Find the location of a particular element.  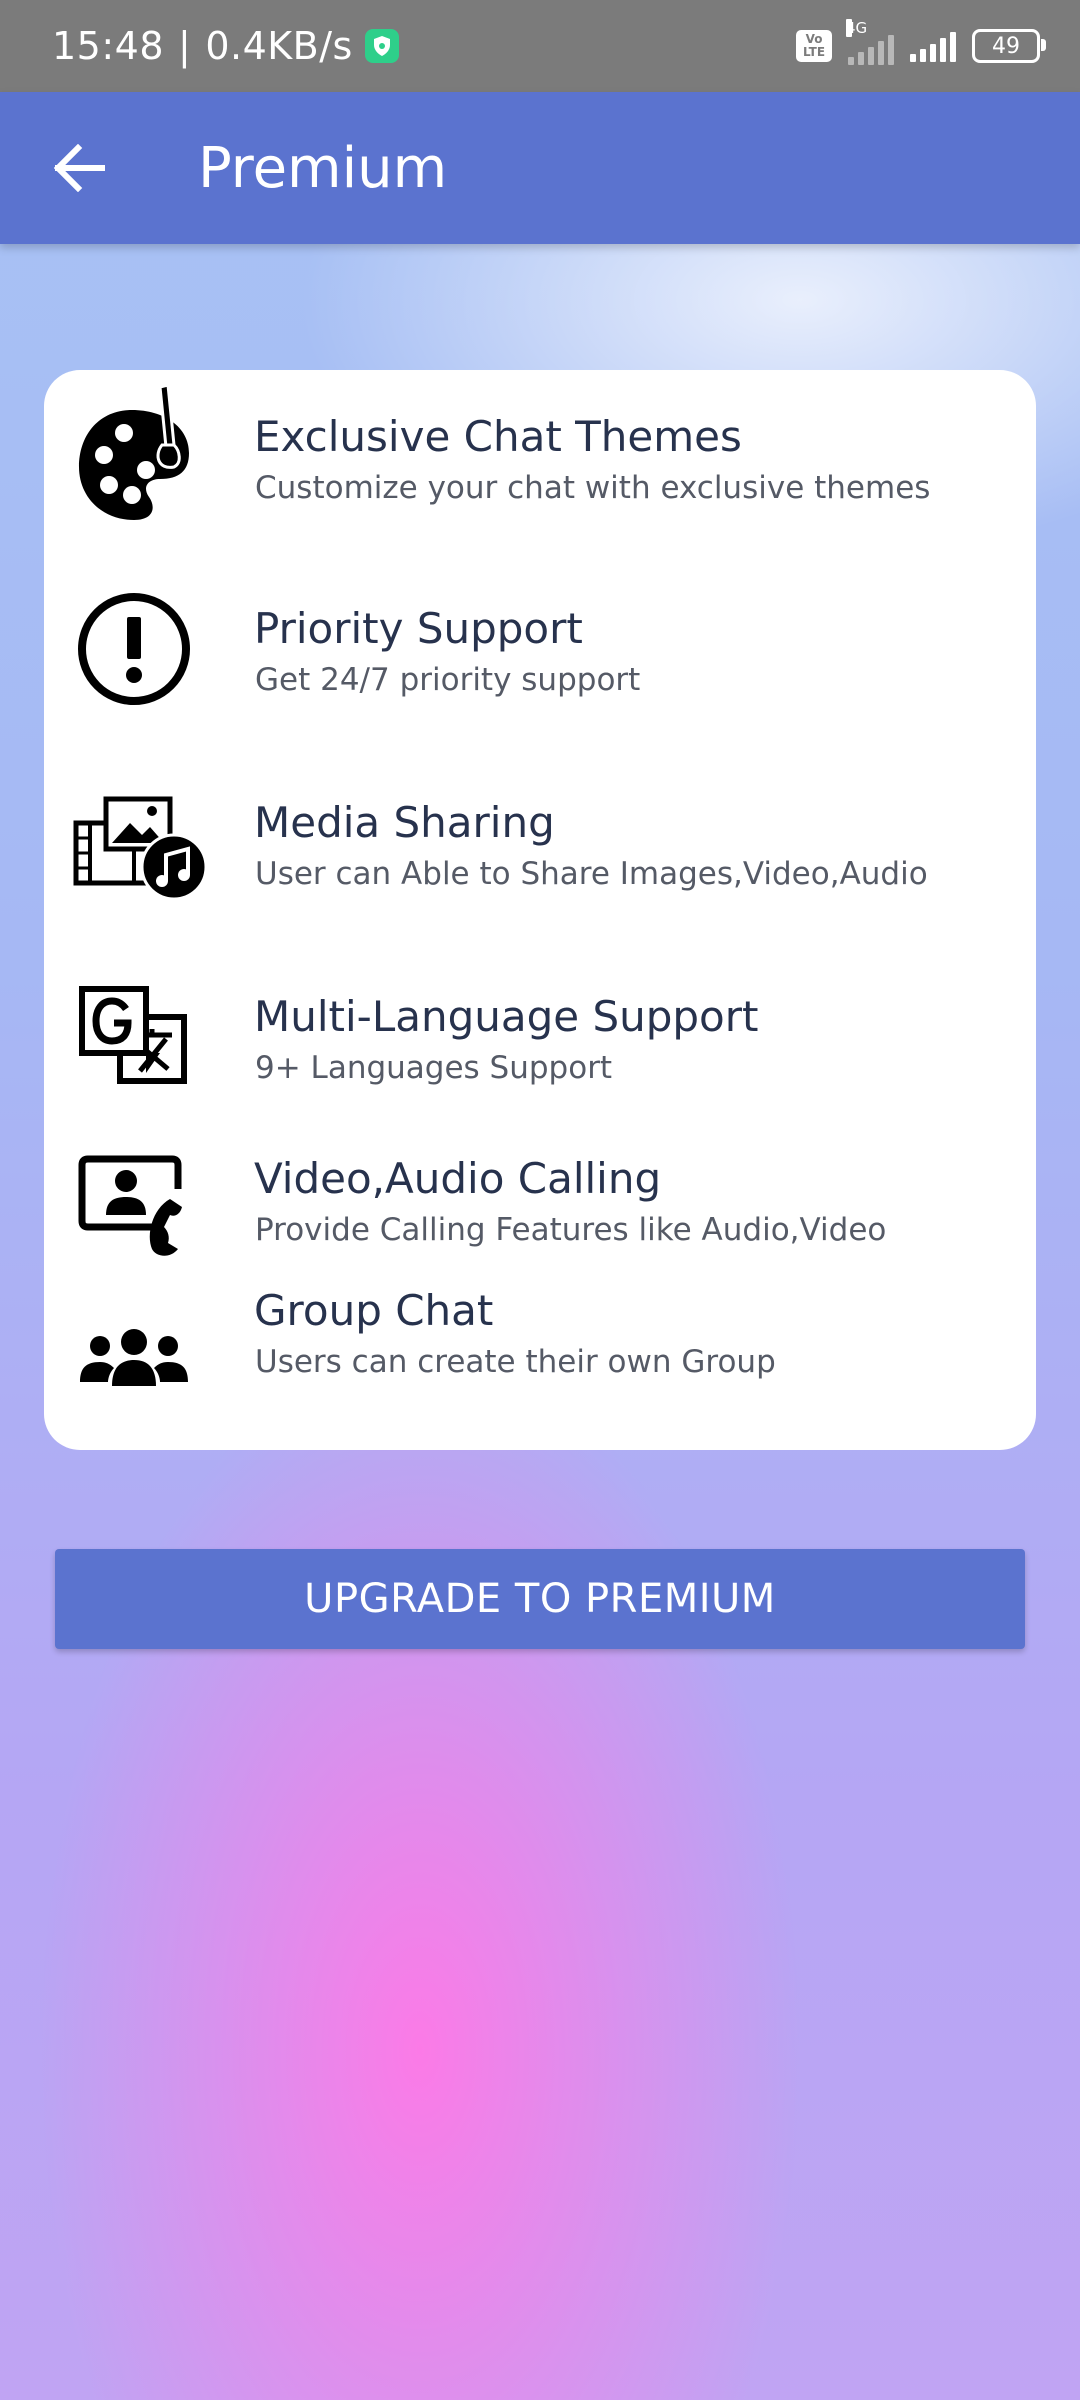

clock: 15:48 is located at coordinates (108, 46).